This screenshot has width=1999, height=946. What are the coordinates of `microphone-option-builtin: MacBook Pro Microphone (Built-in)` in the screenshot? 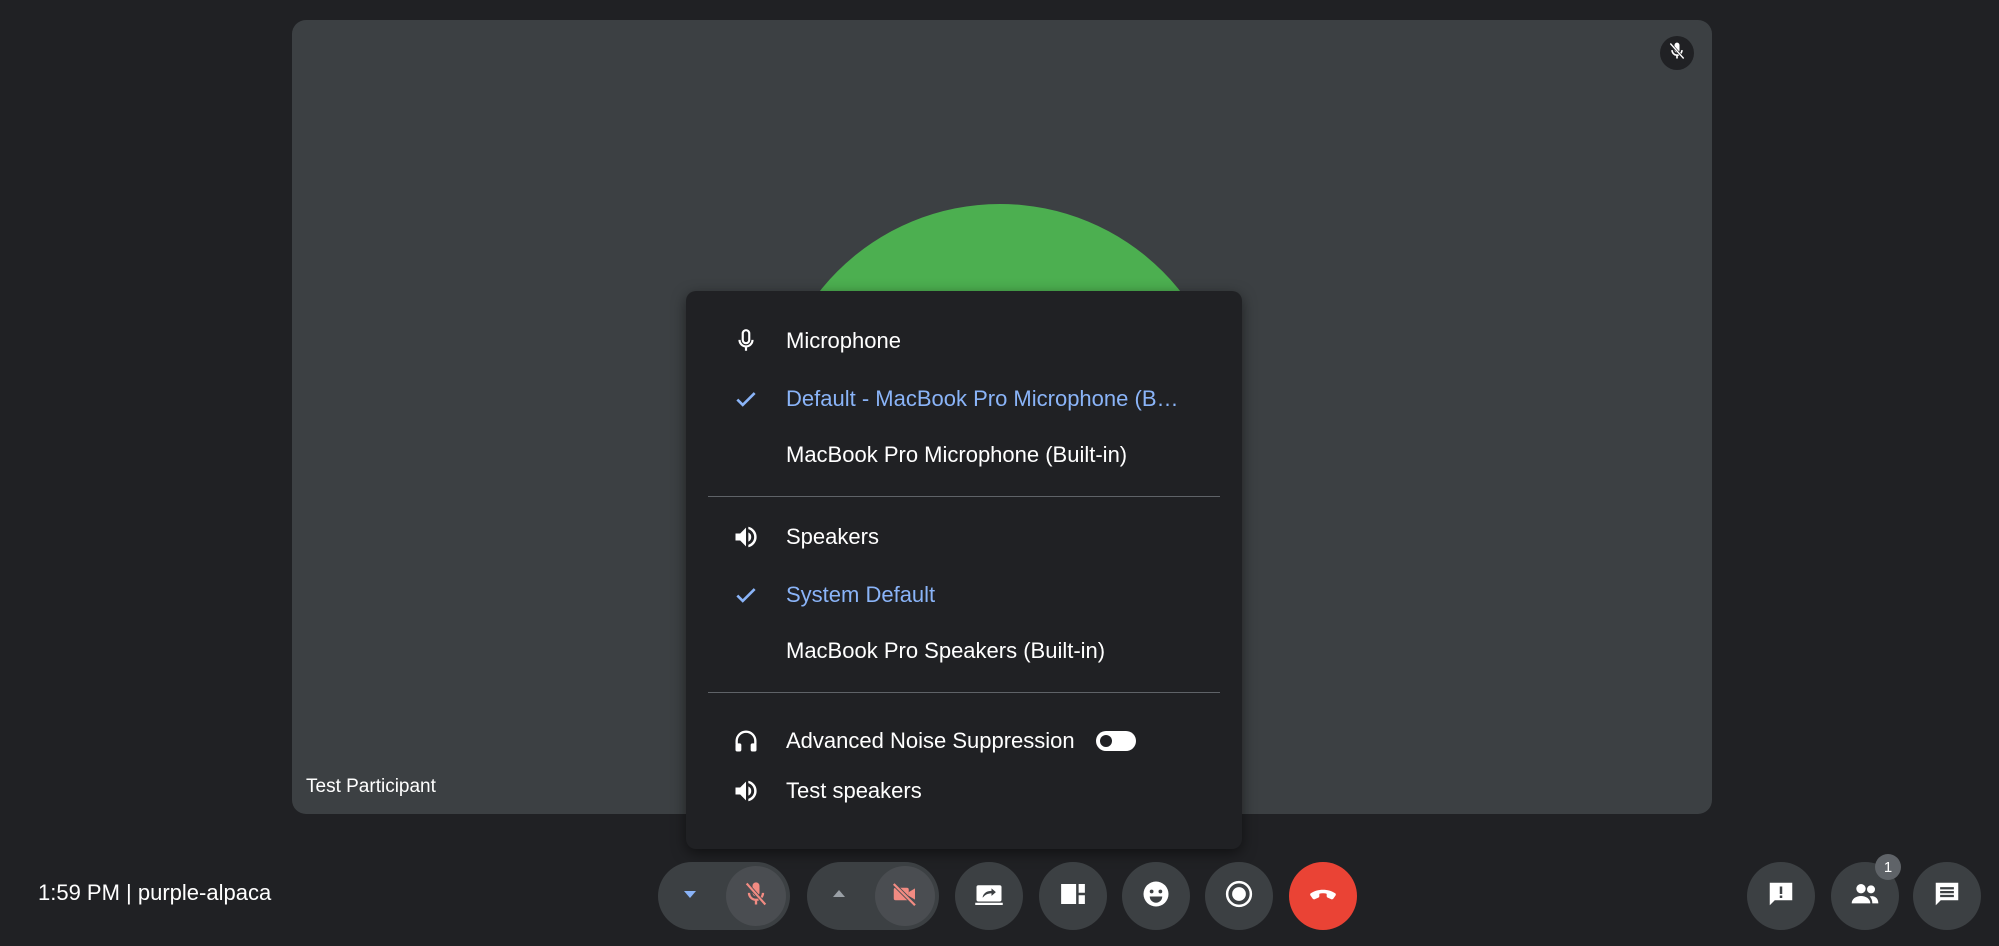 It's located at (964, 455).